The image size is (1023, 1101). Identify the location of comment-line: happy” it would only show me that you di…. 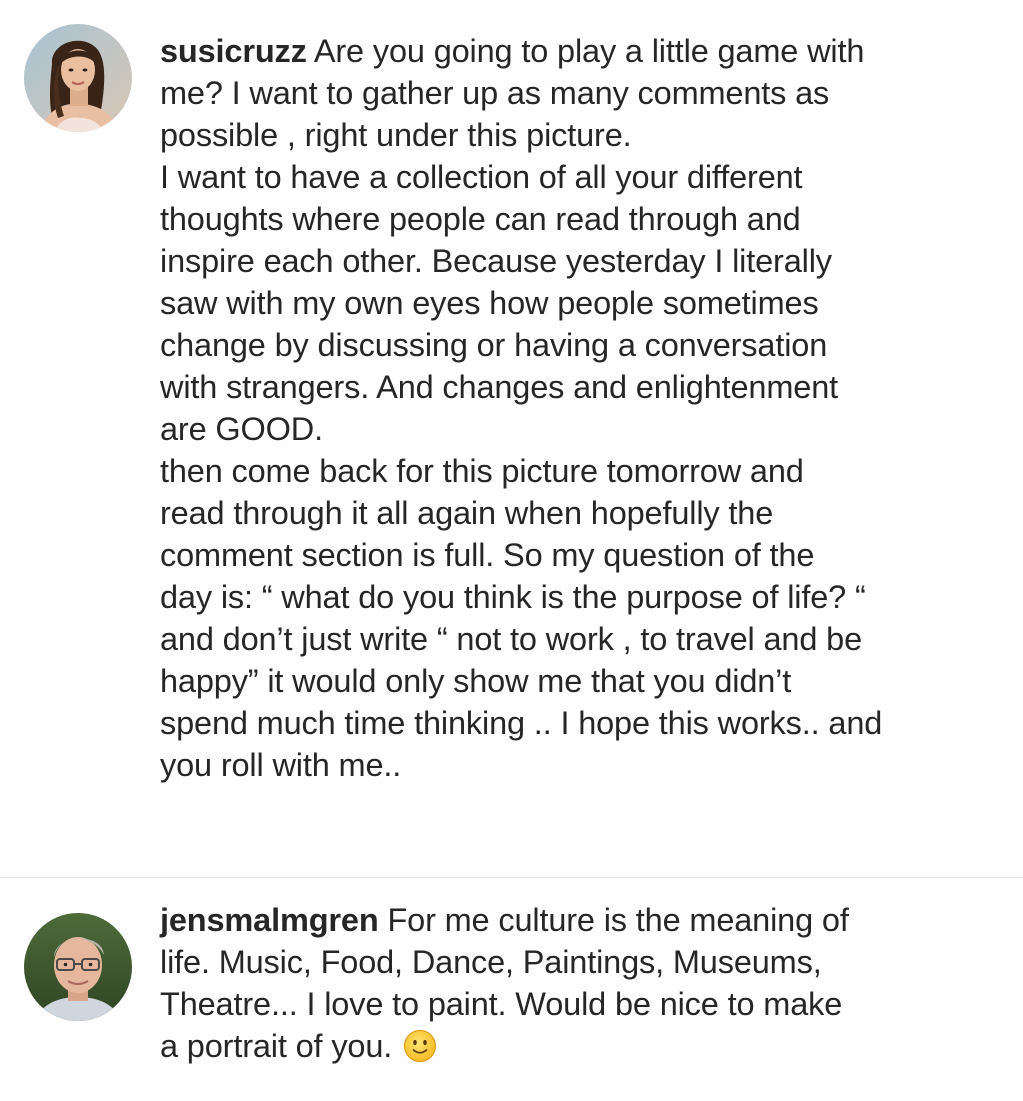
(476, 681).